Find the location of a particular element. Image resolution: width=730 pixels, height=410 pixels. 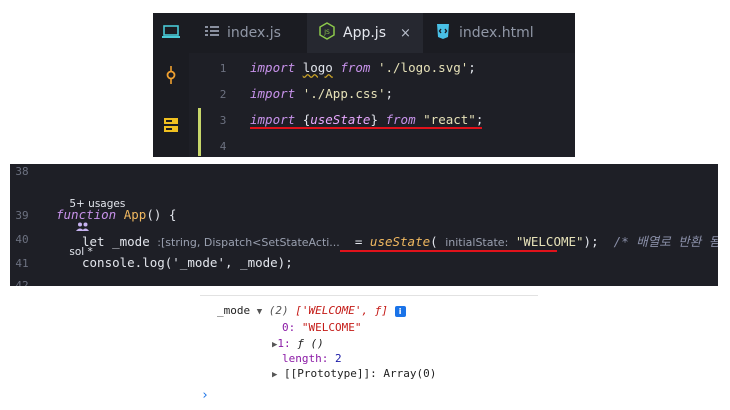

tab-index-js: index.js is located at coordinates (251, 33).